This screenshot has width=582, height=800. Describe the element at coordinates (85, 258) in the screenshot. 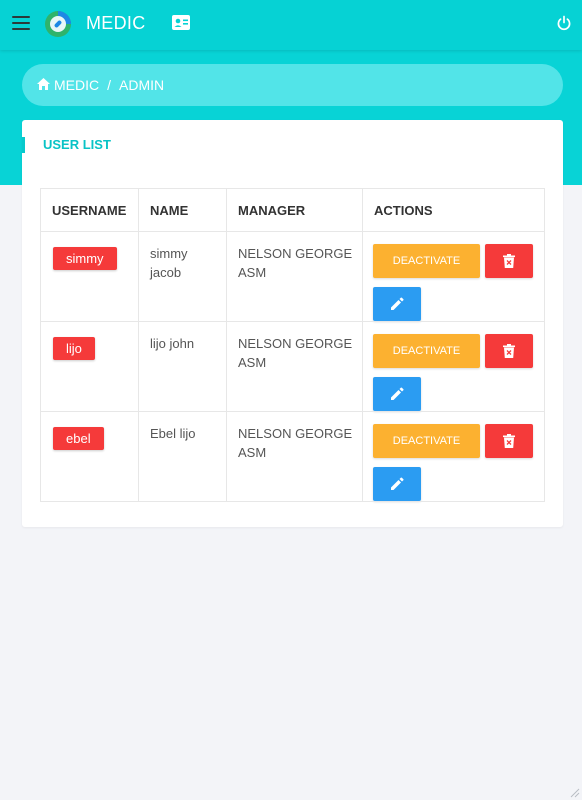

I see `username-badge: simmy` at that location.